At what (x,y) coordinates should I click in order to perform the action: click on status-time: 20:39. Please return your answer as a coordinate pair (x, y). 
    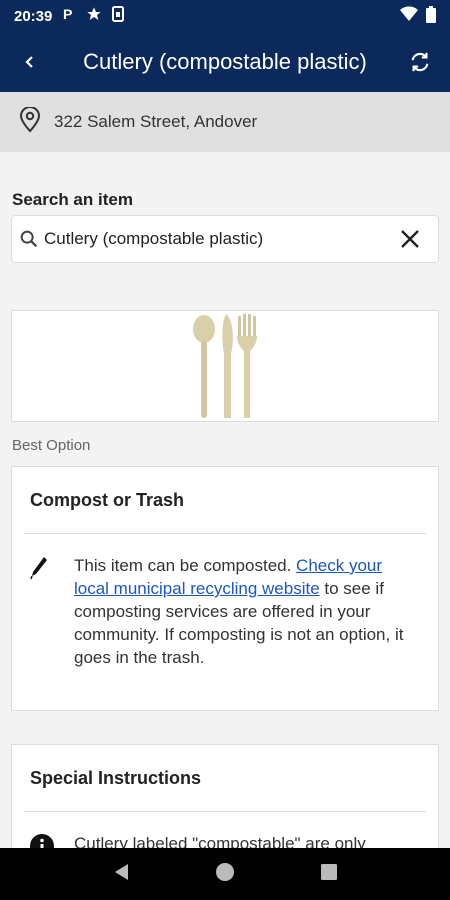
    Looking at the image, I should click on (33, 16).